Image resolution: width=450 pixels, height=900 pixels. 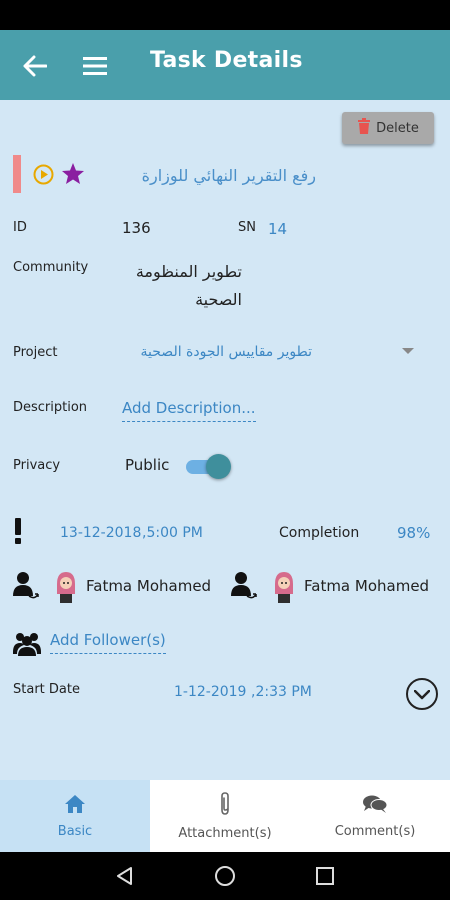 I want to click on exclamation-icon, so click(x=18, y=533).